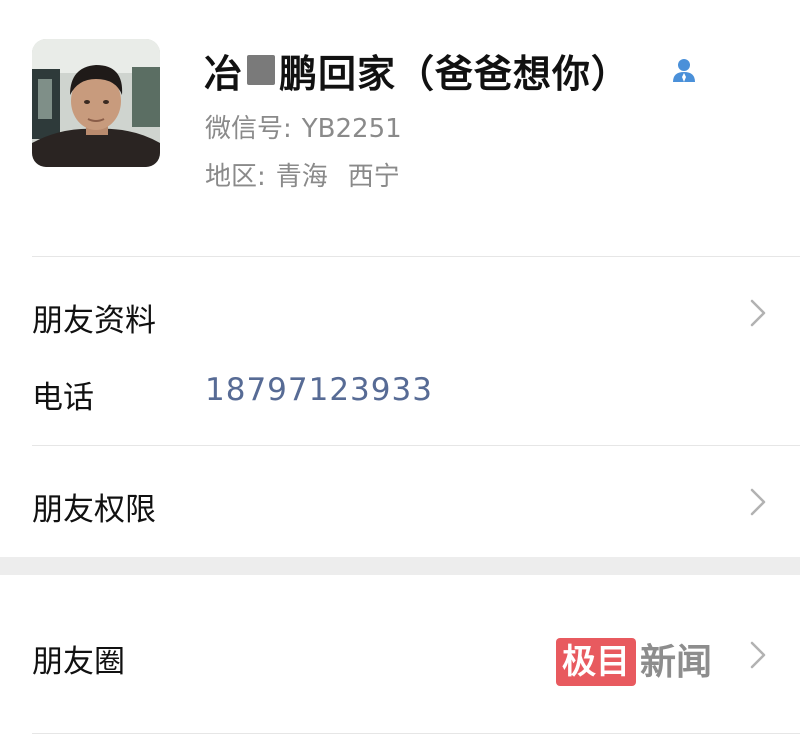 The image size is (800, 738). What do you see at coordinates (248, 129) in the screenshot?
I see `wechat-id-label: 微信号:` at bounding box center [248, 129].